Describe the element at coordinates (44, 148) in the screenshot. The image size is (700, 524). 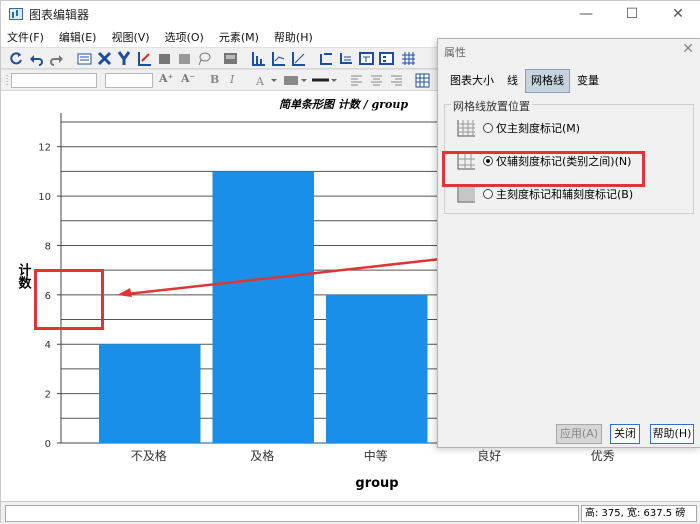
I see `y-tick-label: 12` at that location.